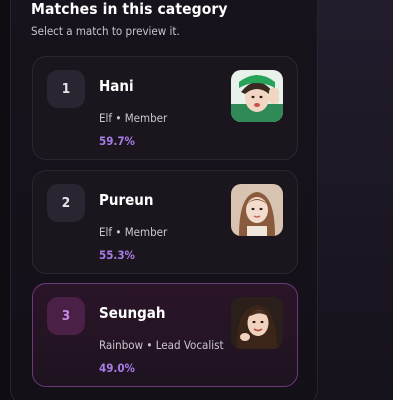 Image resolution: width=393 pixels, height=400 pixels. I want to click on panel-title: Matches in this category, so click(129, 9).